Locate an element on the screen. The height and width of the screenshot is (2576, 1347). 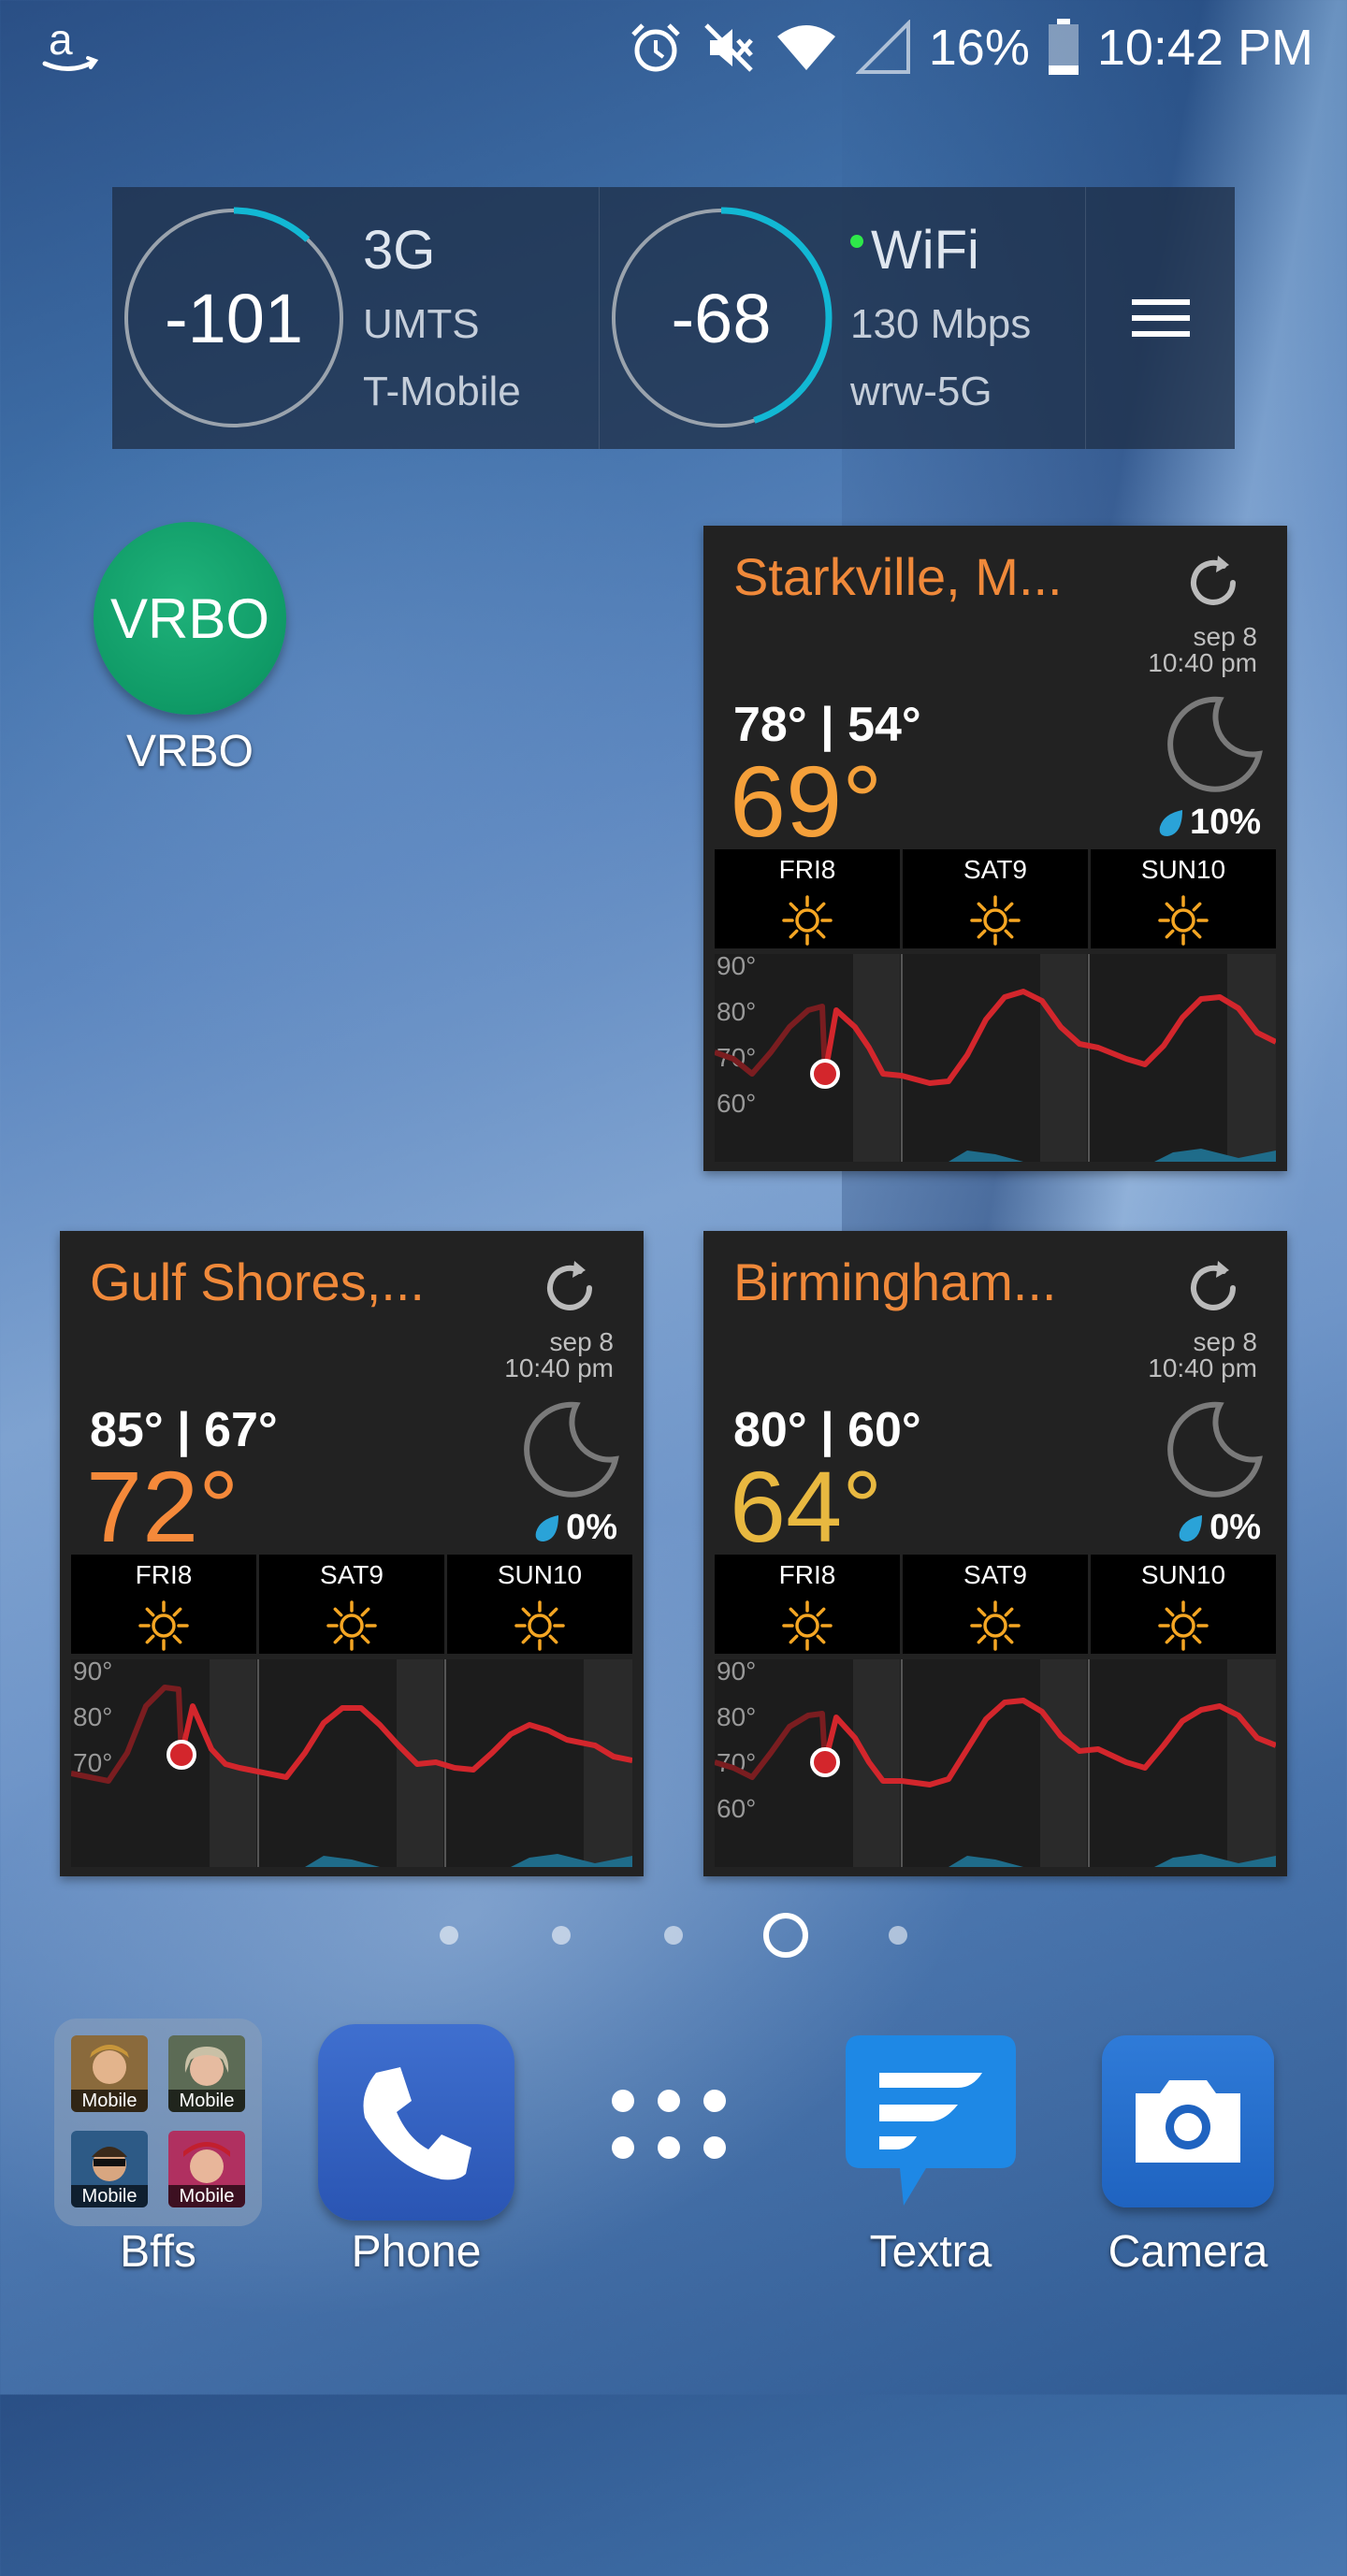
amazon-icon: a is located at coordinates (70, 46).